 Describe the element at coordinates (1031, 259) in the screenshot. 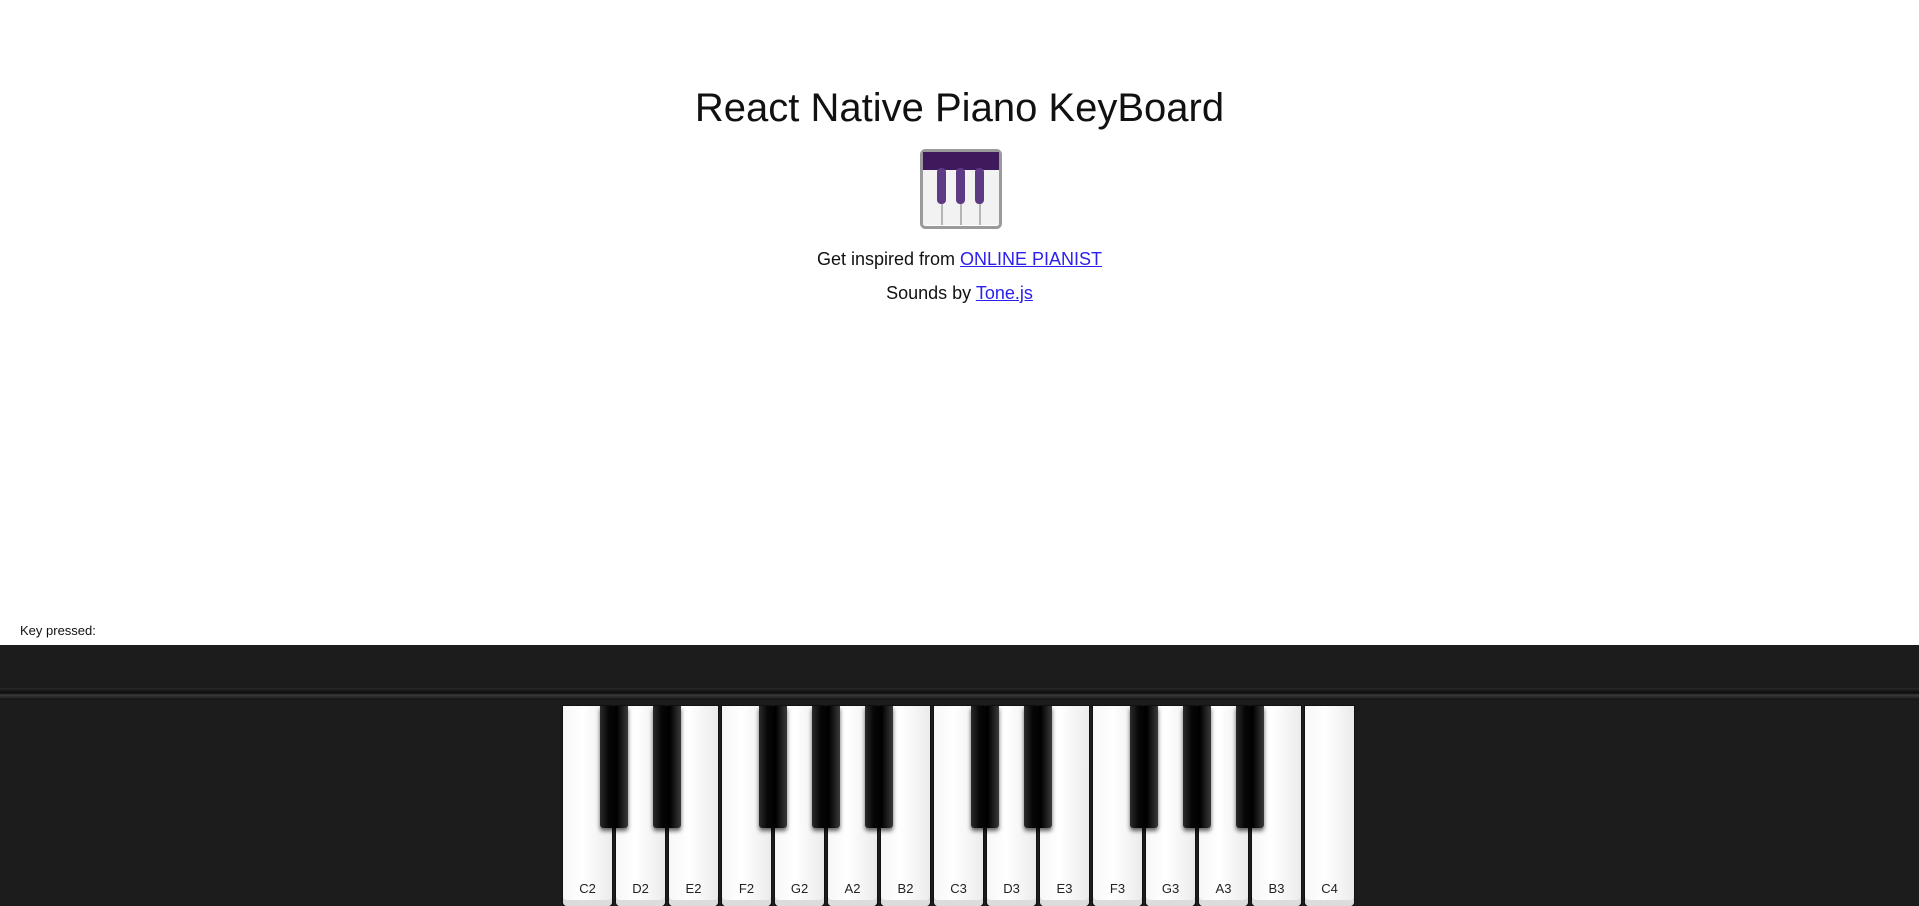

I see `online-pianist-link: ONLINE PIANIST` at that location.